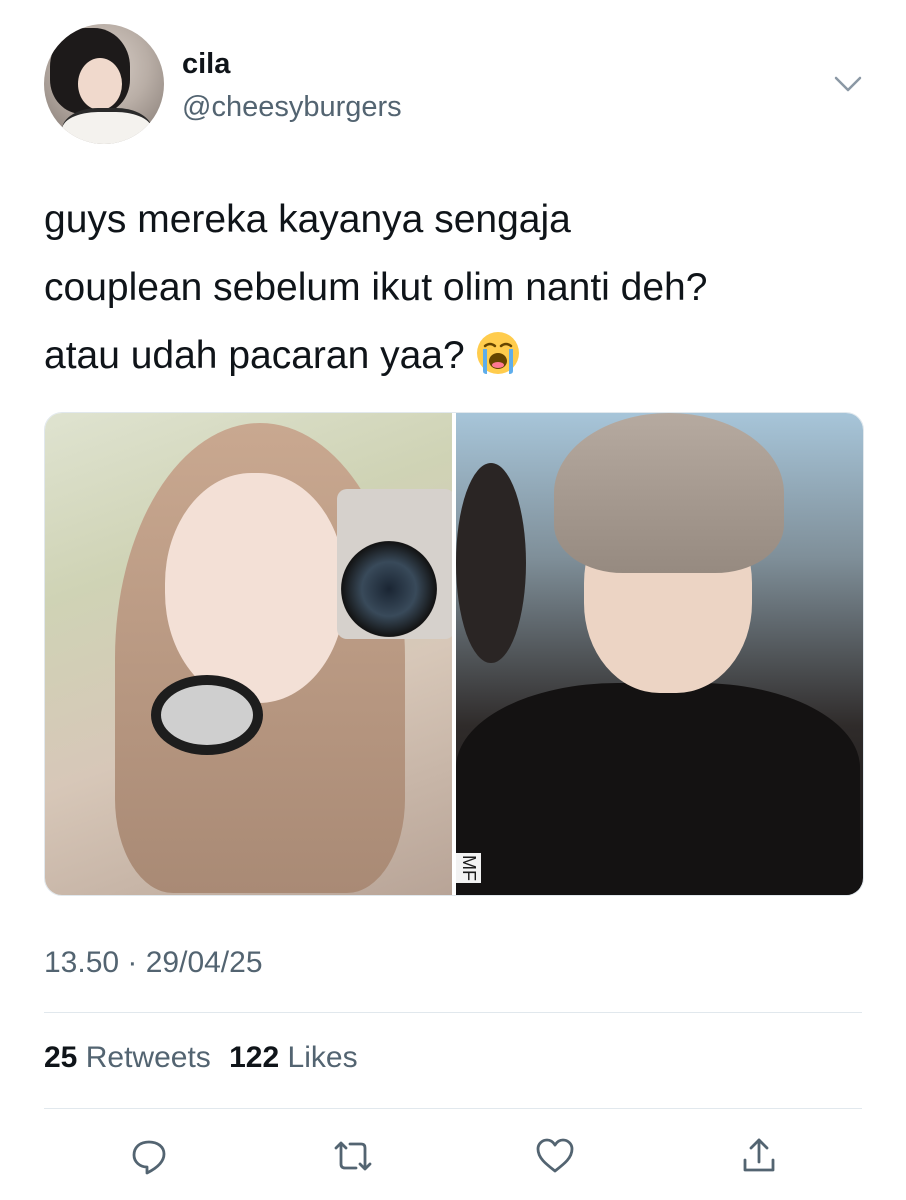 This screenshot has height=1200, width=906. Describe the element at coordinates (307, 219) in the screenshot. I see `tweet-text-line: guys mereka kayanya sengaja` at that location.